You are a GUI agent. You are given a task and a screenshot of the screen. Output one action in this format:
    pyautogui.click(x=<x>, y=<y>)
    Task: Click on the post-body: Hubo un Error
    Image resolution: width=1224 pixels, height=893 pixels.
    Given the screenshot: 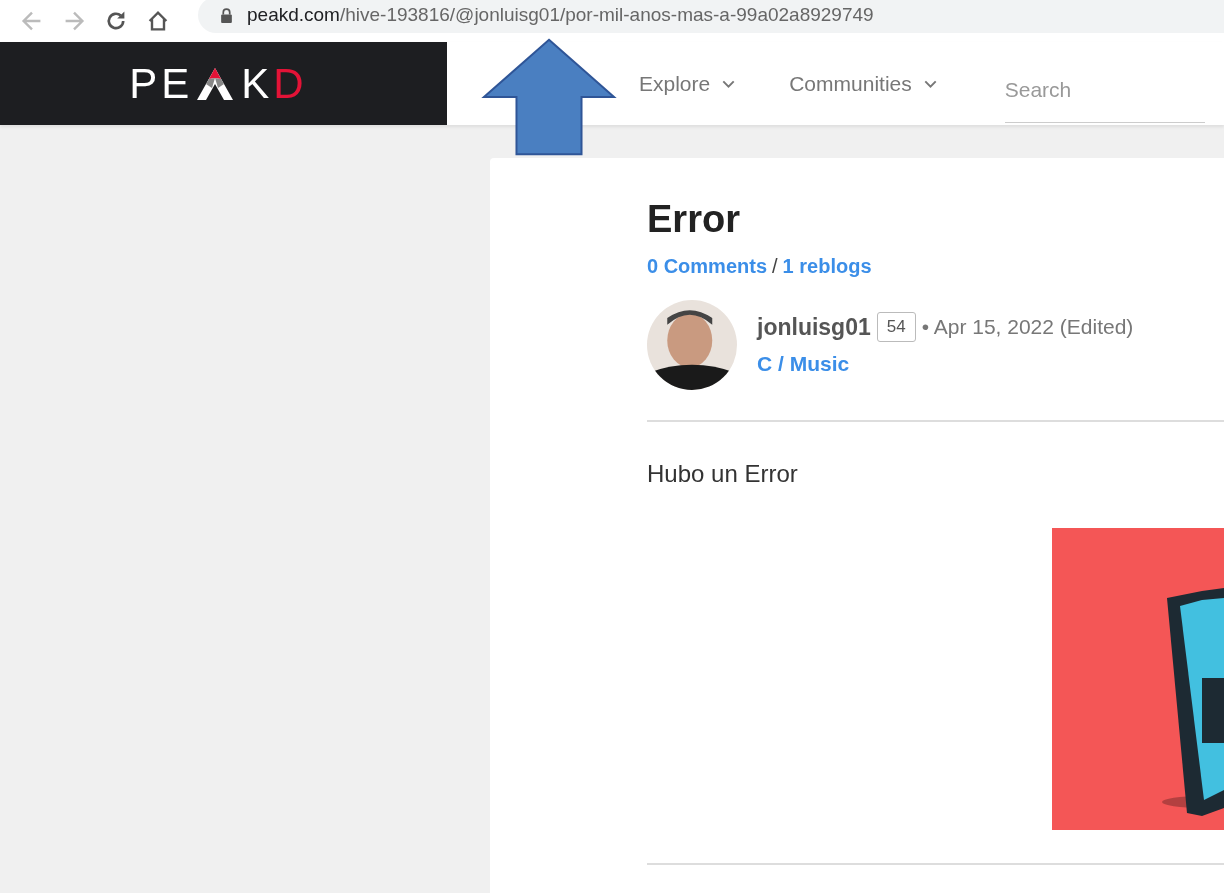 What is the action you would take?
    pyautogui.click(x=723, y=474)
    